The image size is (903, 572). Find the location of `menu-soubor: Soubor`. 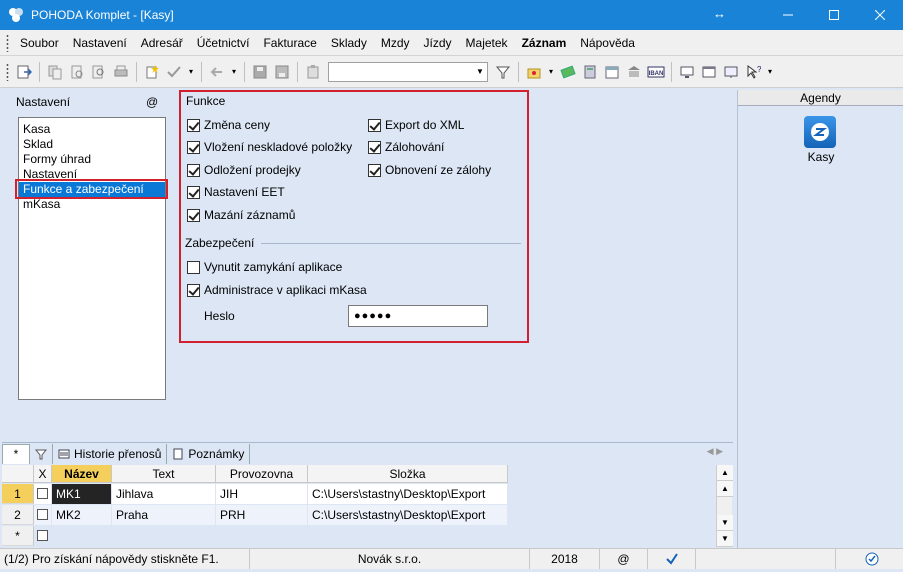

menu-soubor: Soubor is located at coordinates (39, 43).